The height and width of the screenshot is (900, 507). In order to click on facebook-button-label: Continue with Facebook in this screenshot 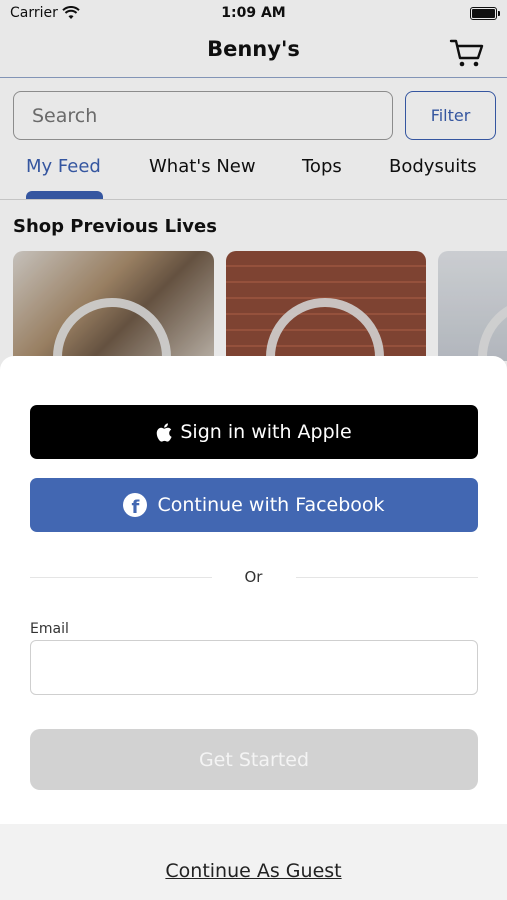, I will do `click(271, 505)`.